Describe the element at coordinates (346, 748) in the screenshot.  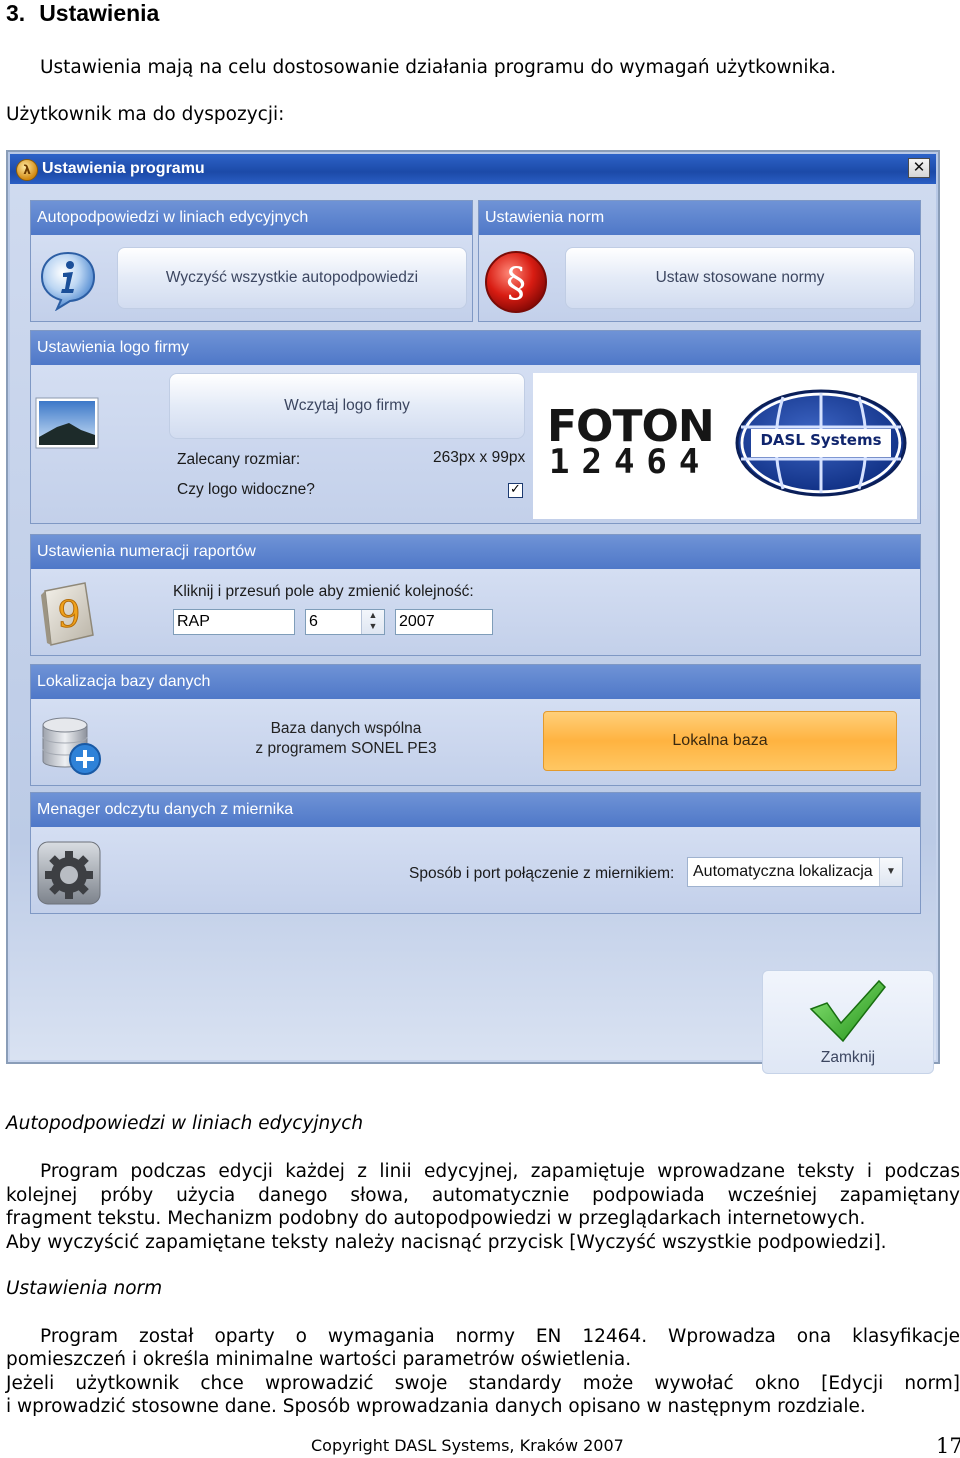
I see `shared-db-line-2: z programem SONEL PE3` at that location.